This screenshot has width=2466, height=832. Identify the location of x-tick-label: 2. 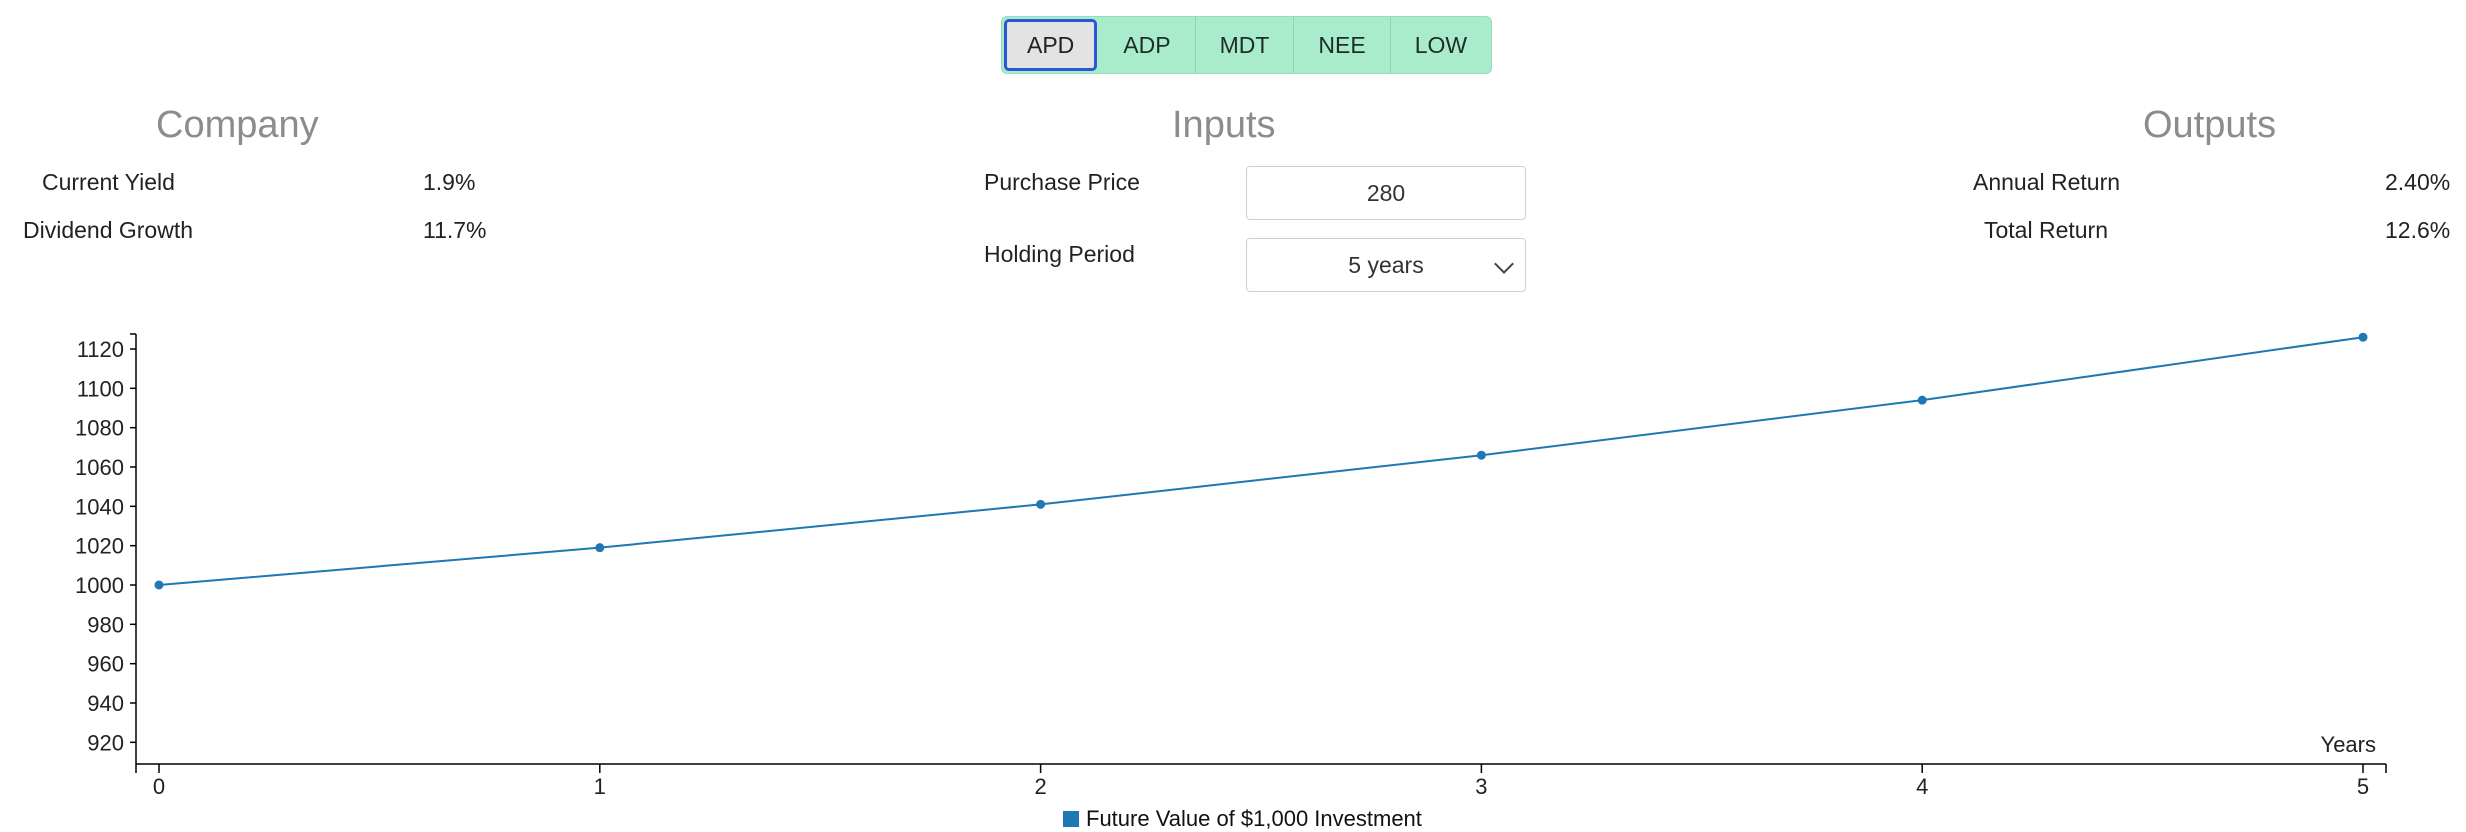
(1040, 786).